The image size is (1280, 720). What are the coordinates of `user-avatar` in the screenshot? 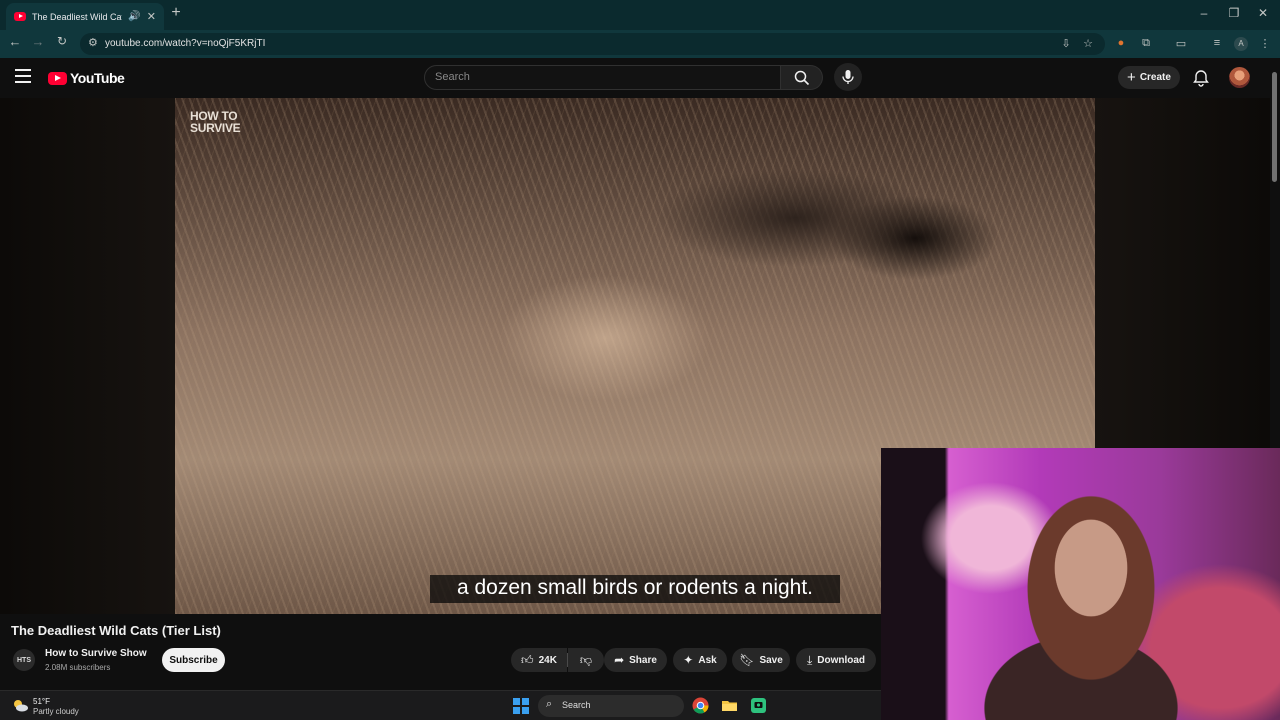 It's located at (1239, 77).